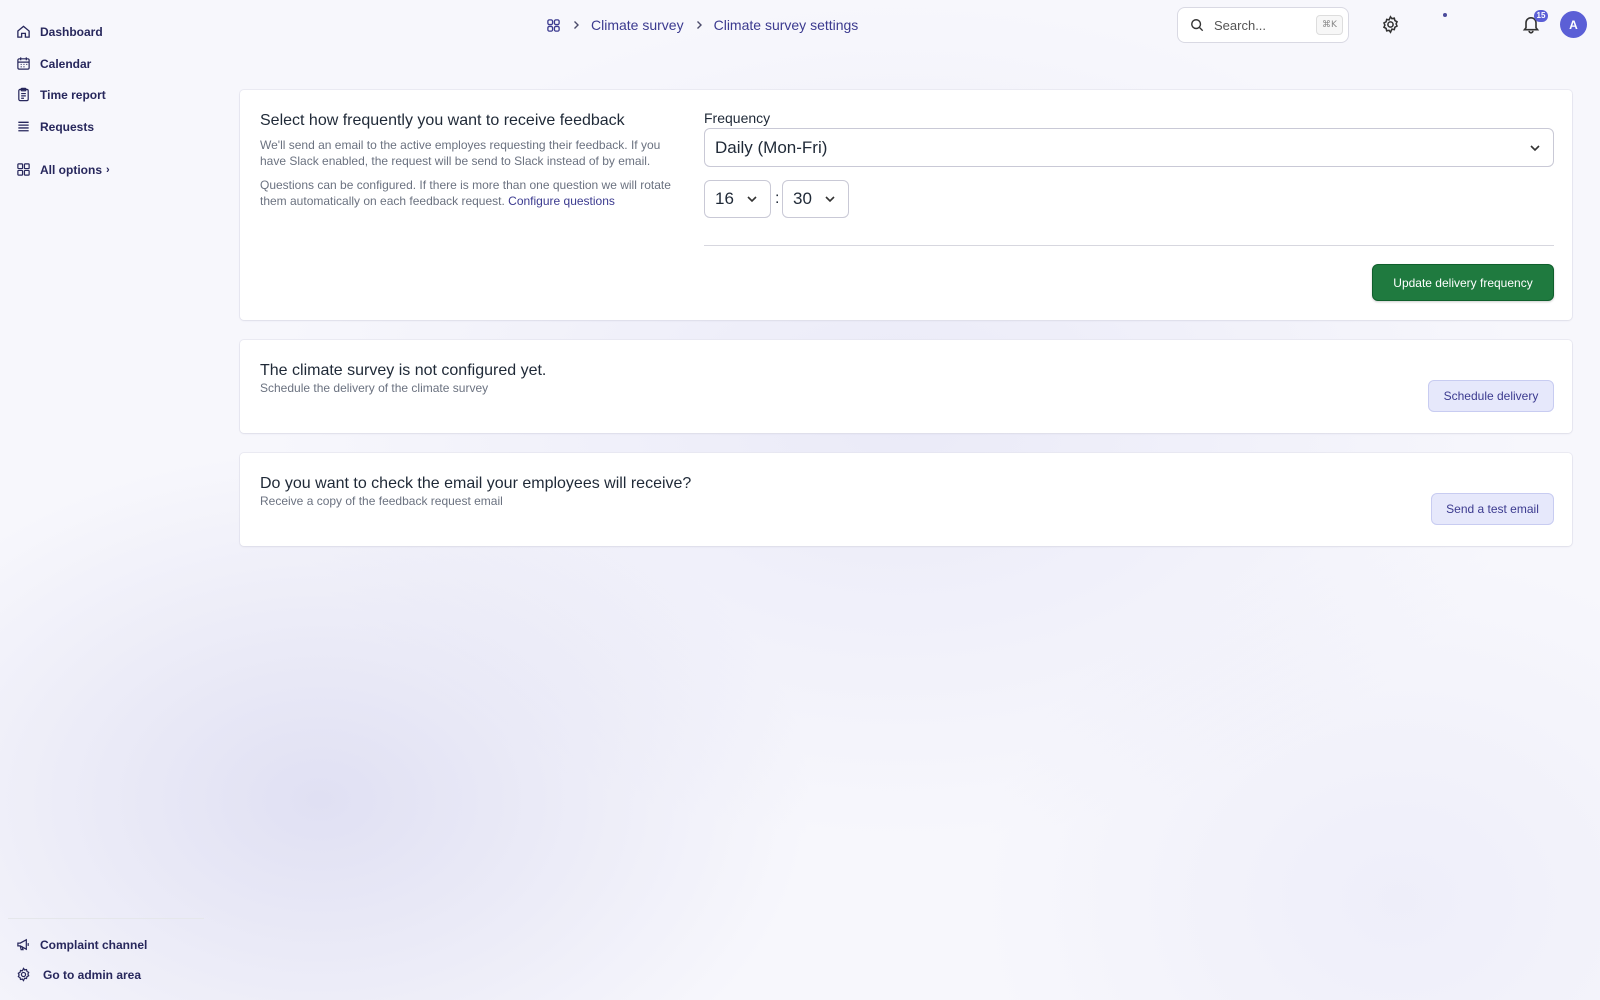  What do you see at coordinates (737, 118) in the screenshot?
I see `frequency-label: Frequency` at bounding box center [737, 118].